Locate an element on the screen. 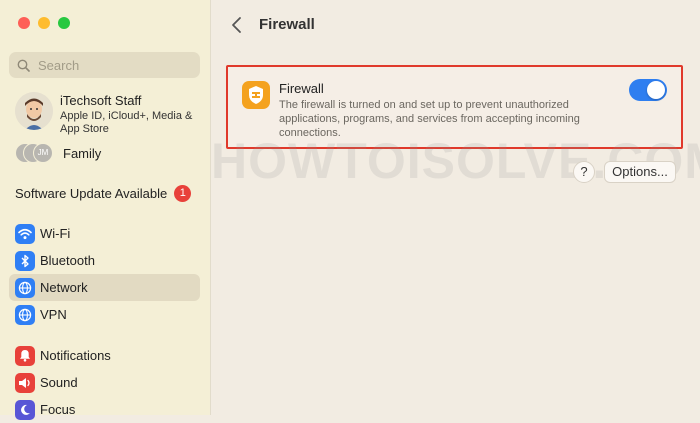 The image size is (700, 423). account-subtitle: Apple ID, iCloud+, Media & App Store is located at coordinates (126, 122).